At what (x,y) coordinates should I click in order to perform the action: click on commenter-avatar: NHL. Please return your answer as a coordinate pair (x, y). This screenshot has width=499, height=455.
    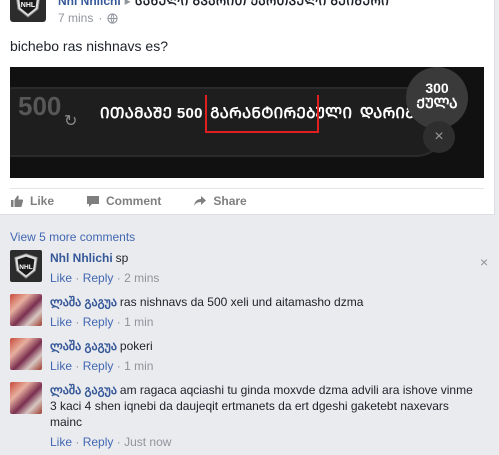
    Looking at the image, I should click on (26, 266).